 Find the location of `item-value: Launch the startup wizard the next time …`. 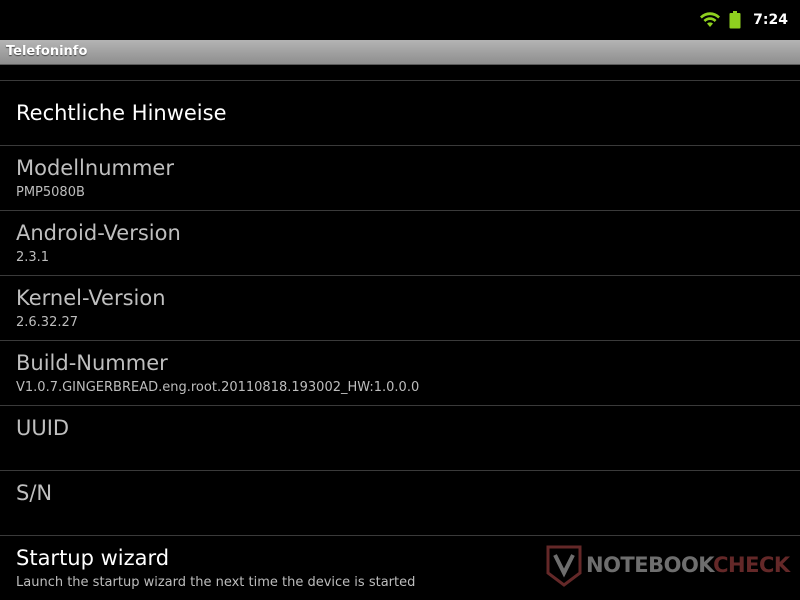

item-value: Launch the startup wizard the next time … is located at coordinates (216, 582).